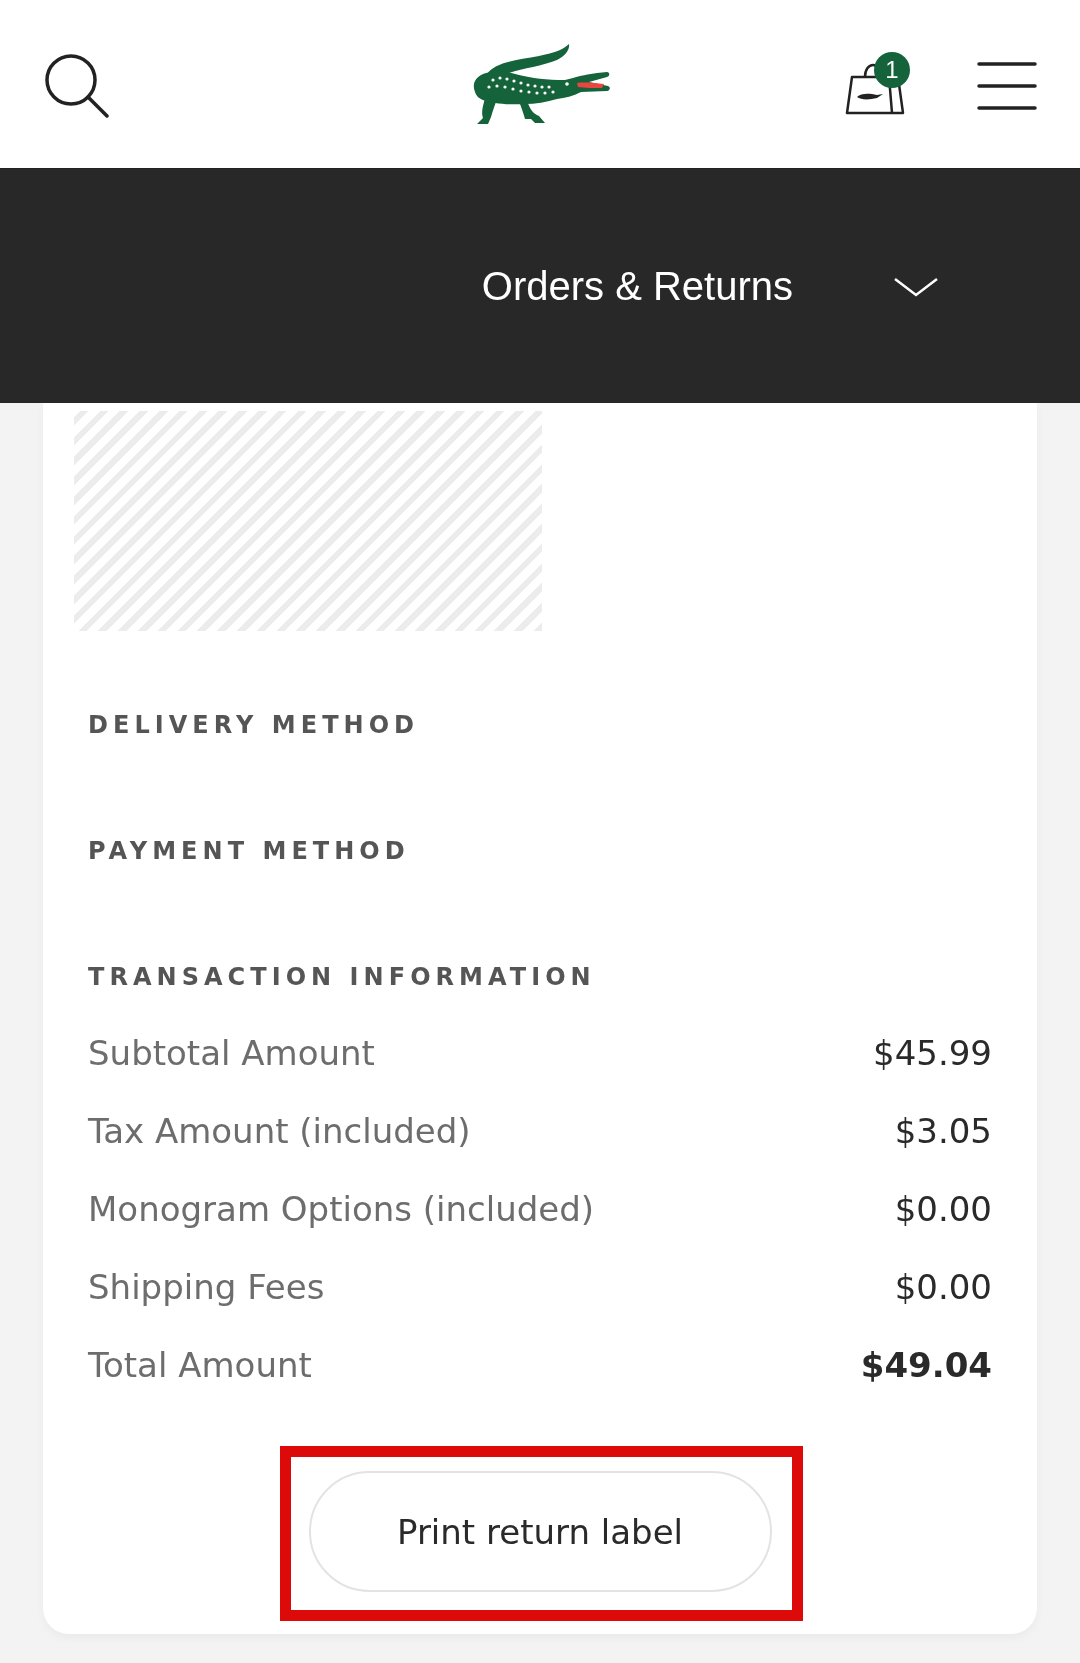 This screenshot has height=1663, width=1080. Describe the element at coordinates (206, 1287) in the screenshot. I see `summary-label: Shipping Fees` at that location.